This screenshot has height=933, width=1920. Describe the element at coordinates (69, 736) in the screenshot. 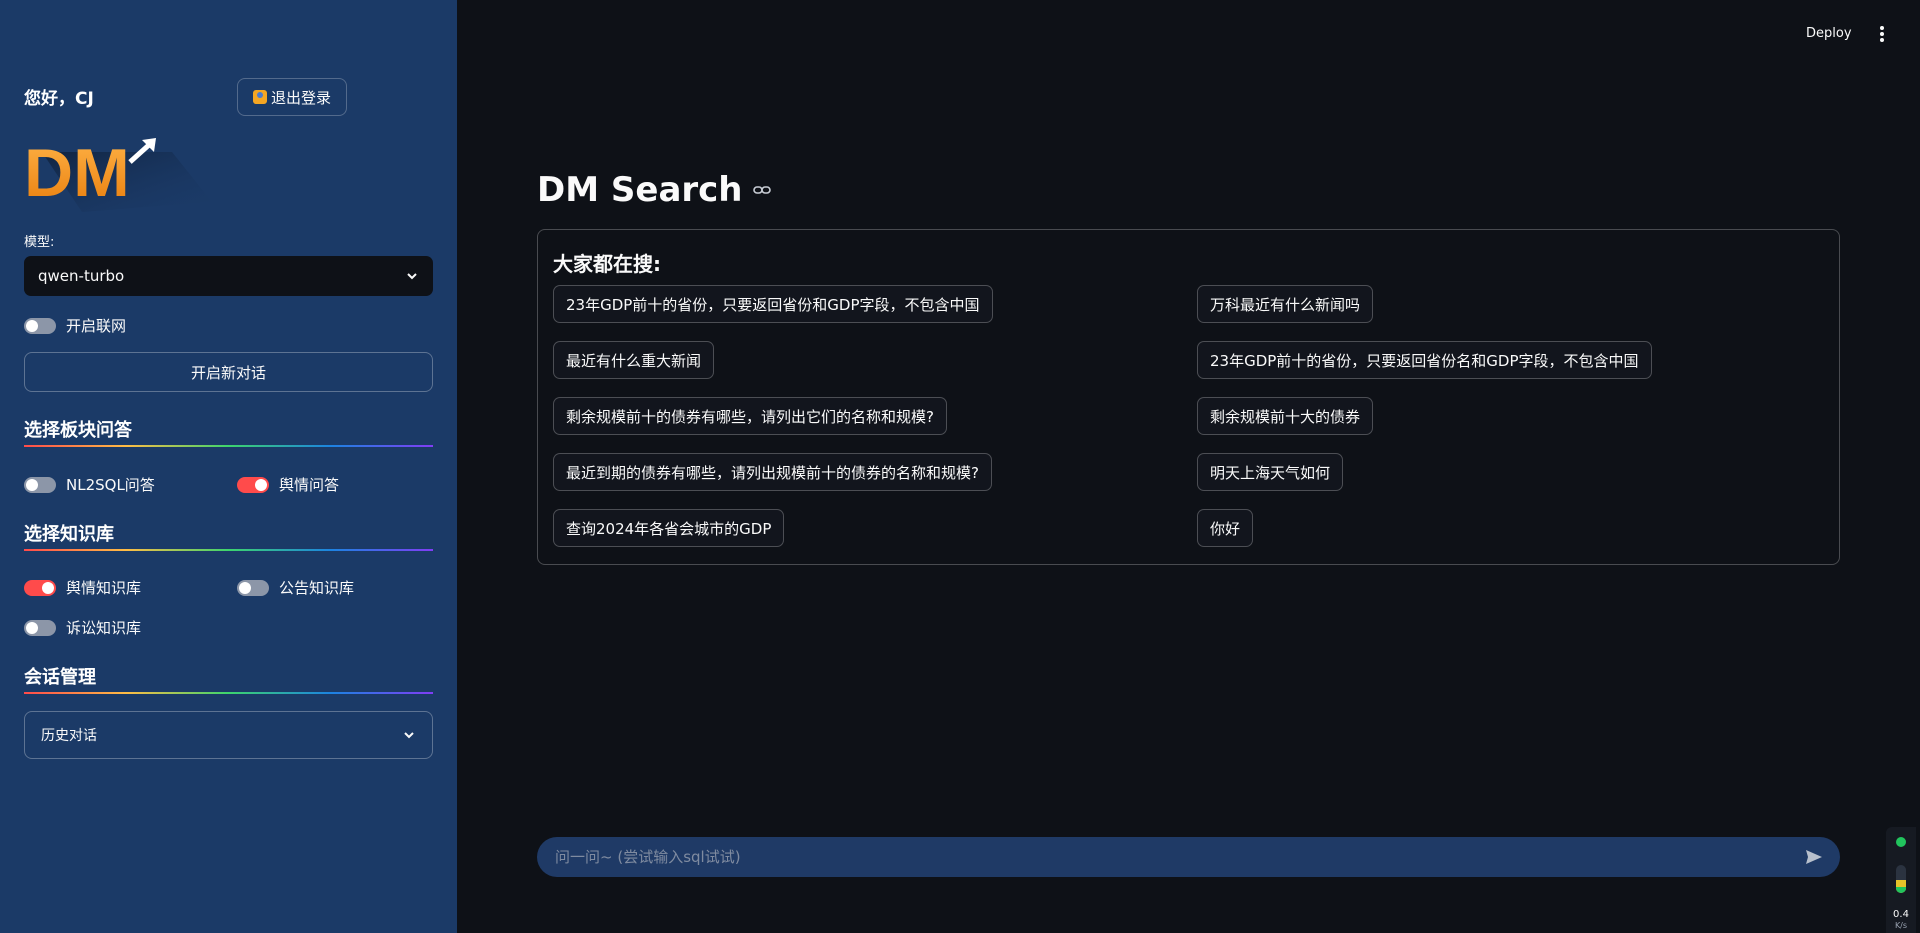

I see `history-label: 历史对话` at that location.